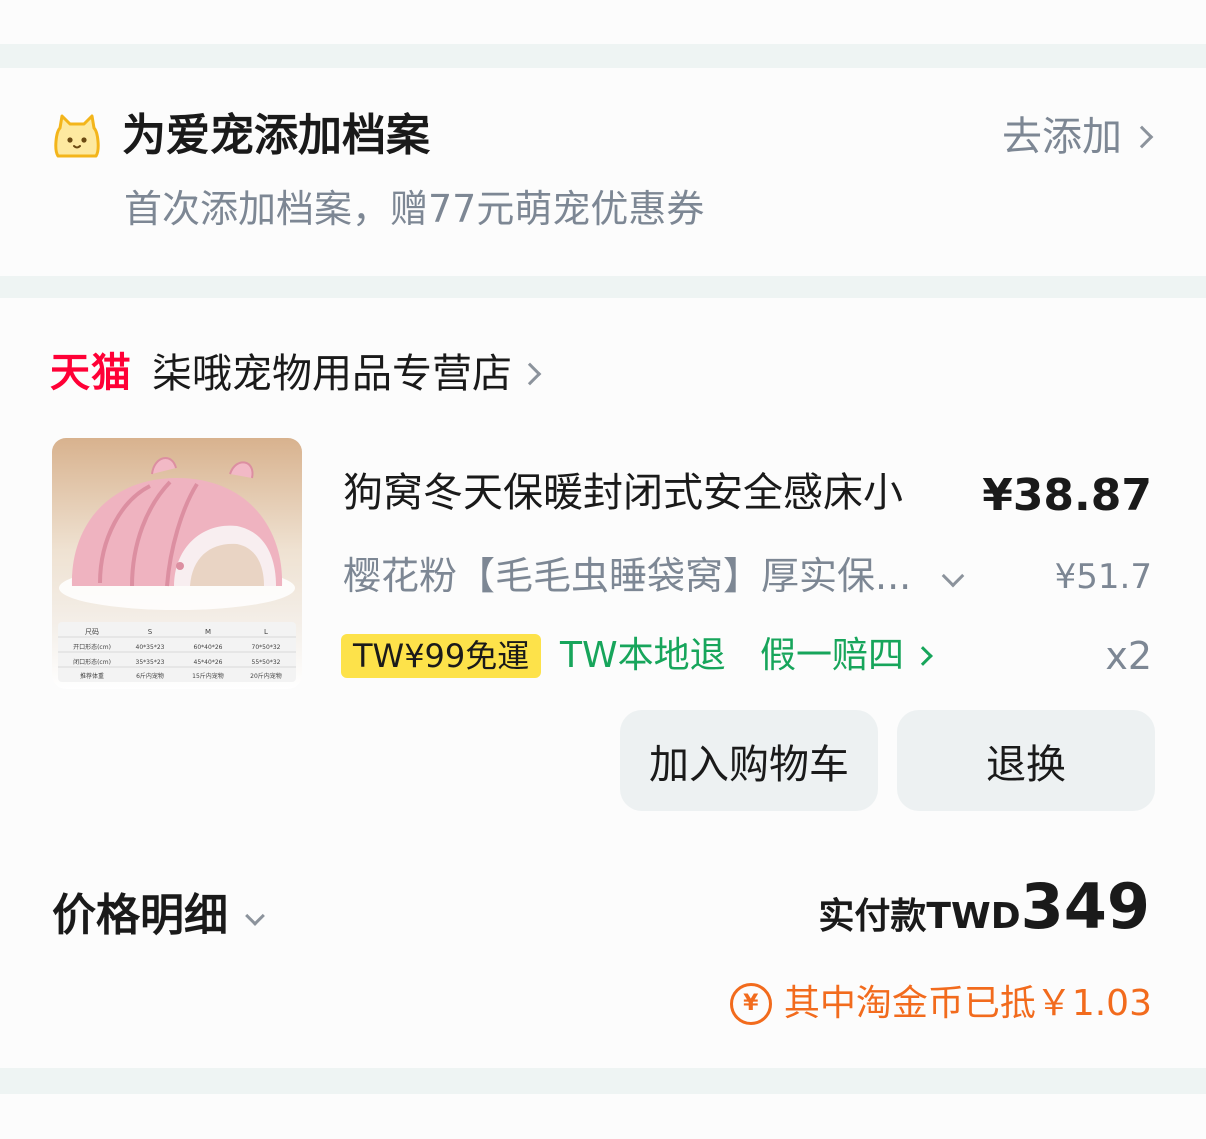 Image resolution: width=1206 pixels, height=1139 pixels. Describe the element at coordinates (266, 632) in the screenshot. I see `size-header-l: L` at that location.